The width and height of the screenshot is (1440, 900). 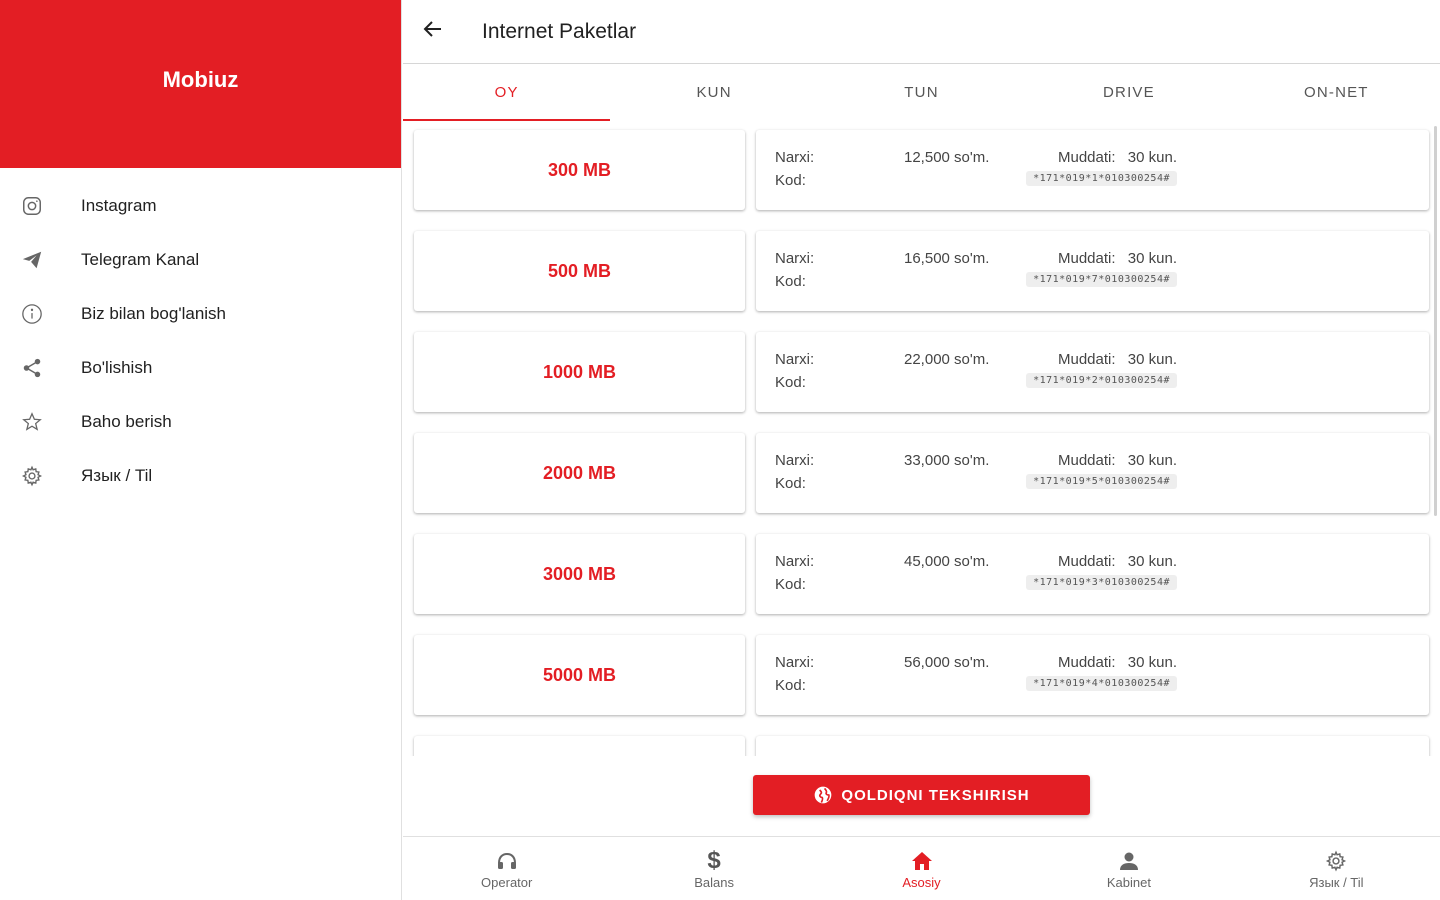 What do you see at coordinates (921, 32) in the screenshot?
I see `app-bar: Internet Paketlar` at bounding box center [921, 32].